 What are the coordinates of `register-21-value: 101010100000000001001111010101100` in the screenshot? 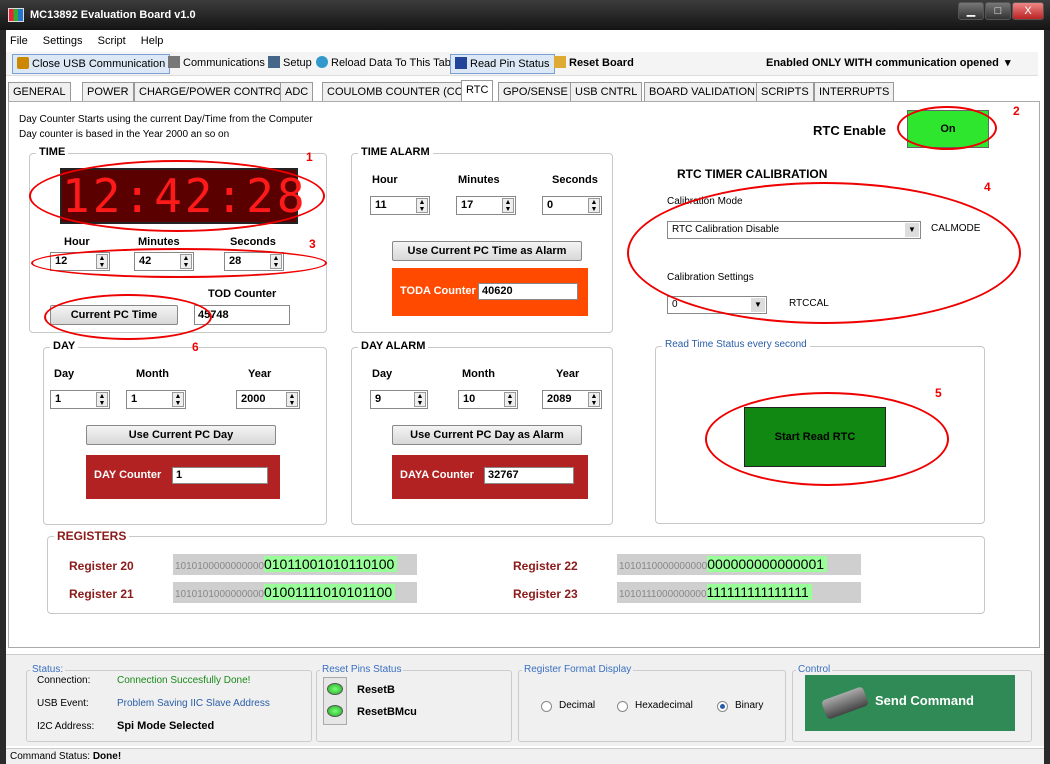 It's located at (295, 592).